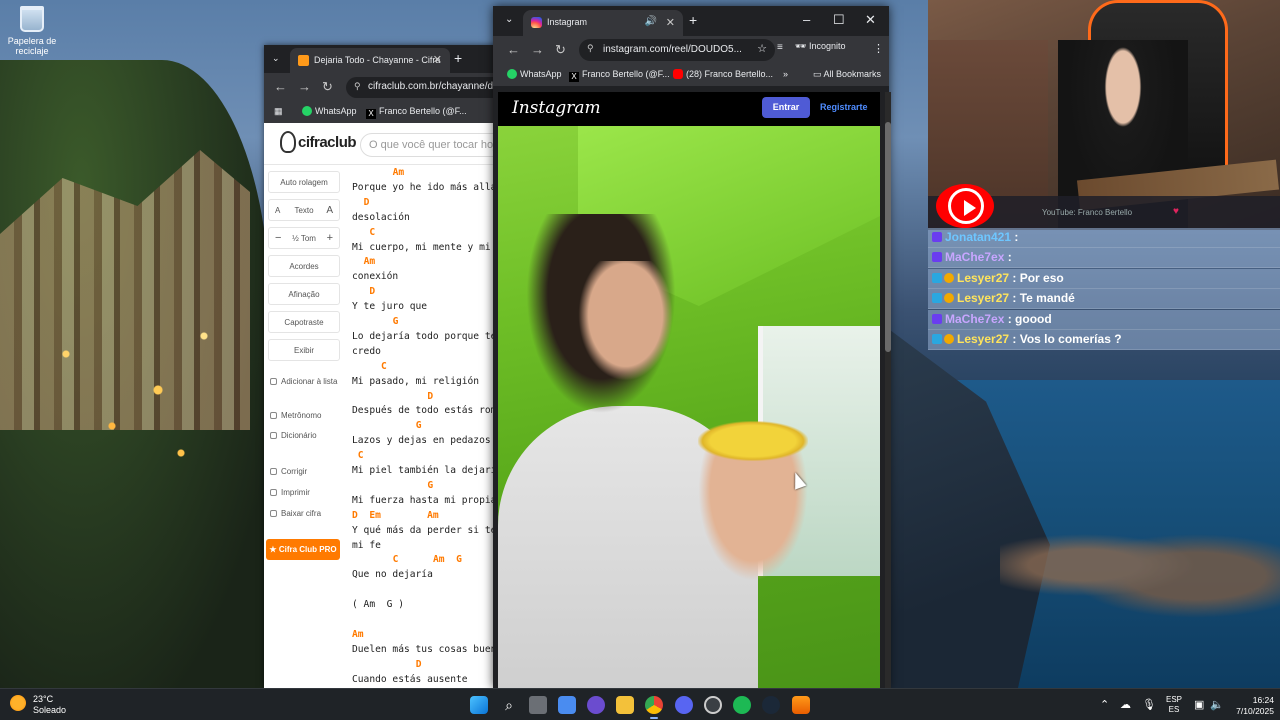  What do you see at coordinates (369, 262) in the screenshot?
I see `chord-line: Am` at bounding box center [369, 262].